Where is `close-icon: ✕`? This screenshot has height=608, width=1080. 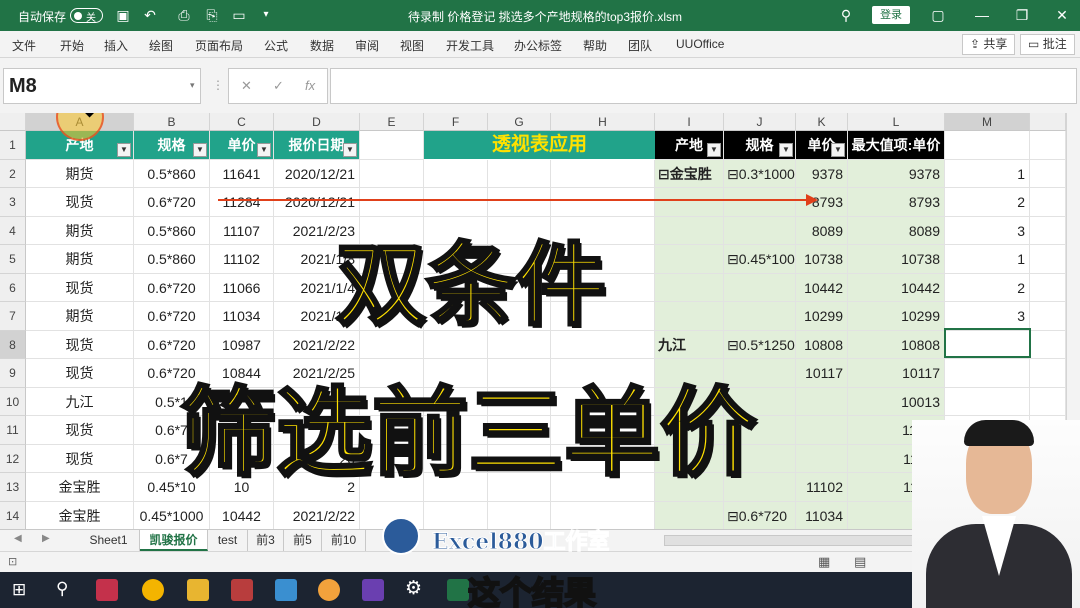
close-icon: ✕ is located at coordinates (1062, 15).